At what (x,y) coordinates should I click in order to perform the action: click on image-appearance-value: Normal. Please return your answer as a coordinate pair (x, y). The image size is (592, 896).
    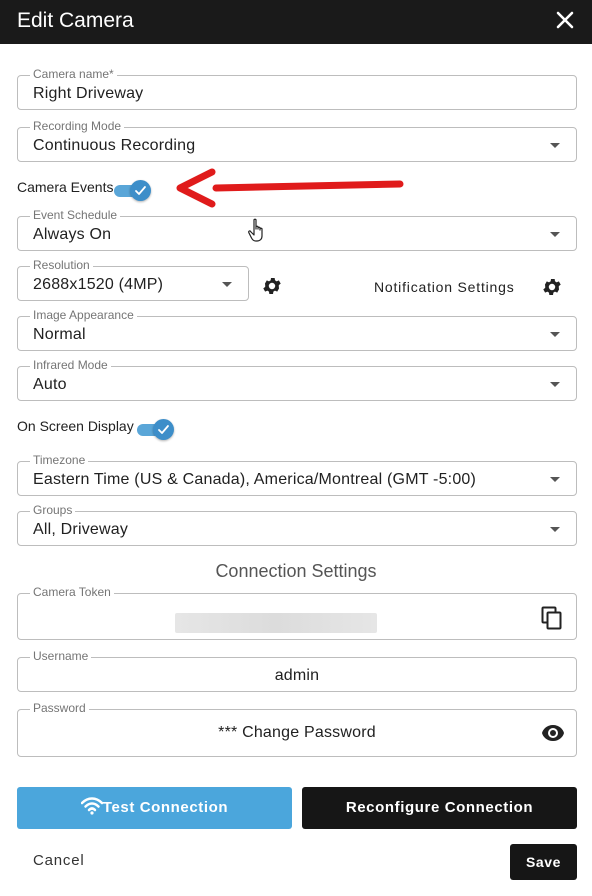
    Looking at the image, I should click on (59, 334).